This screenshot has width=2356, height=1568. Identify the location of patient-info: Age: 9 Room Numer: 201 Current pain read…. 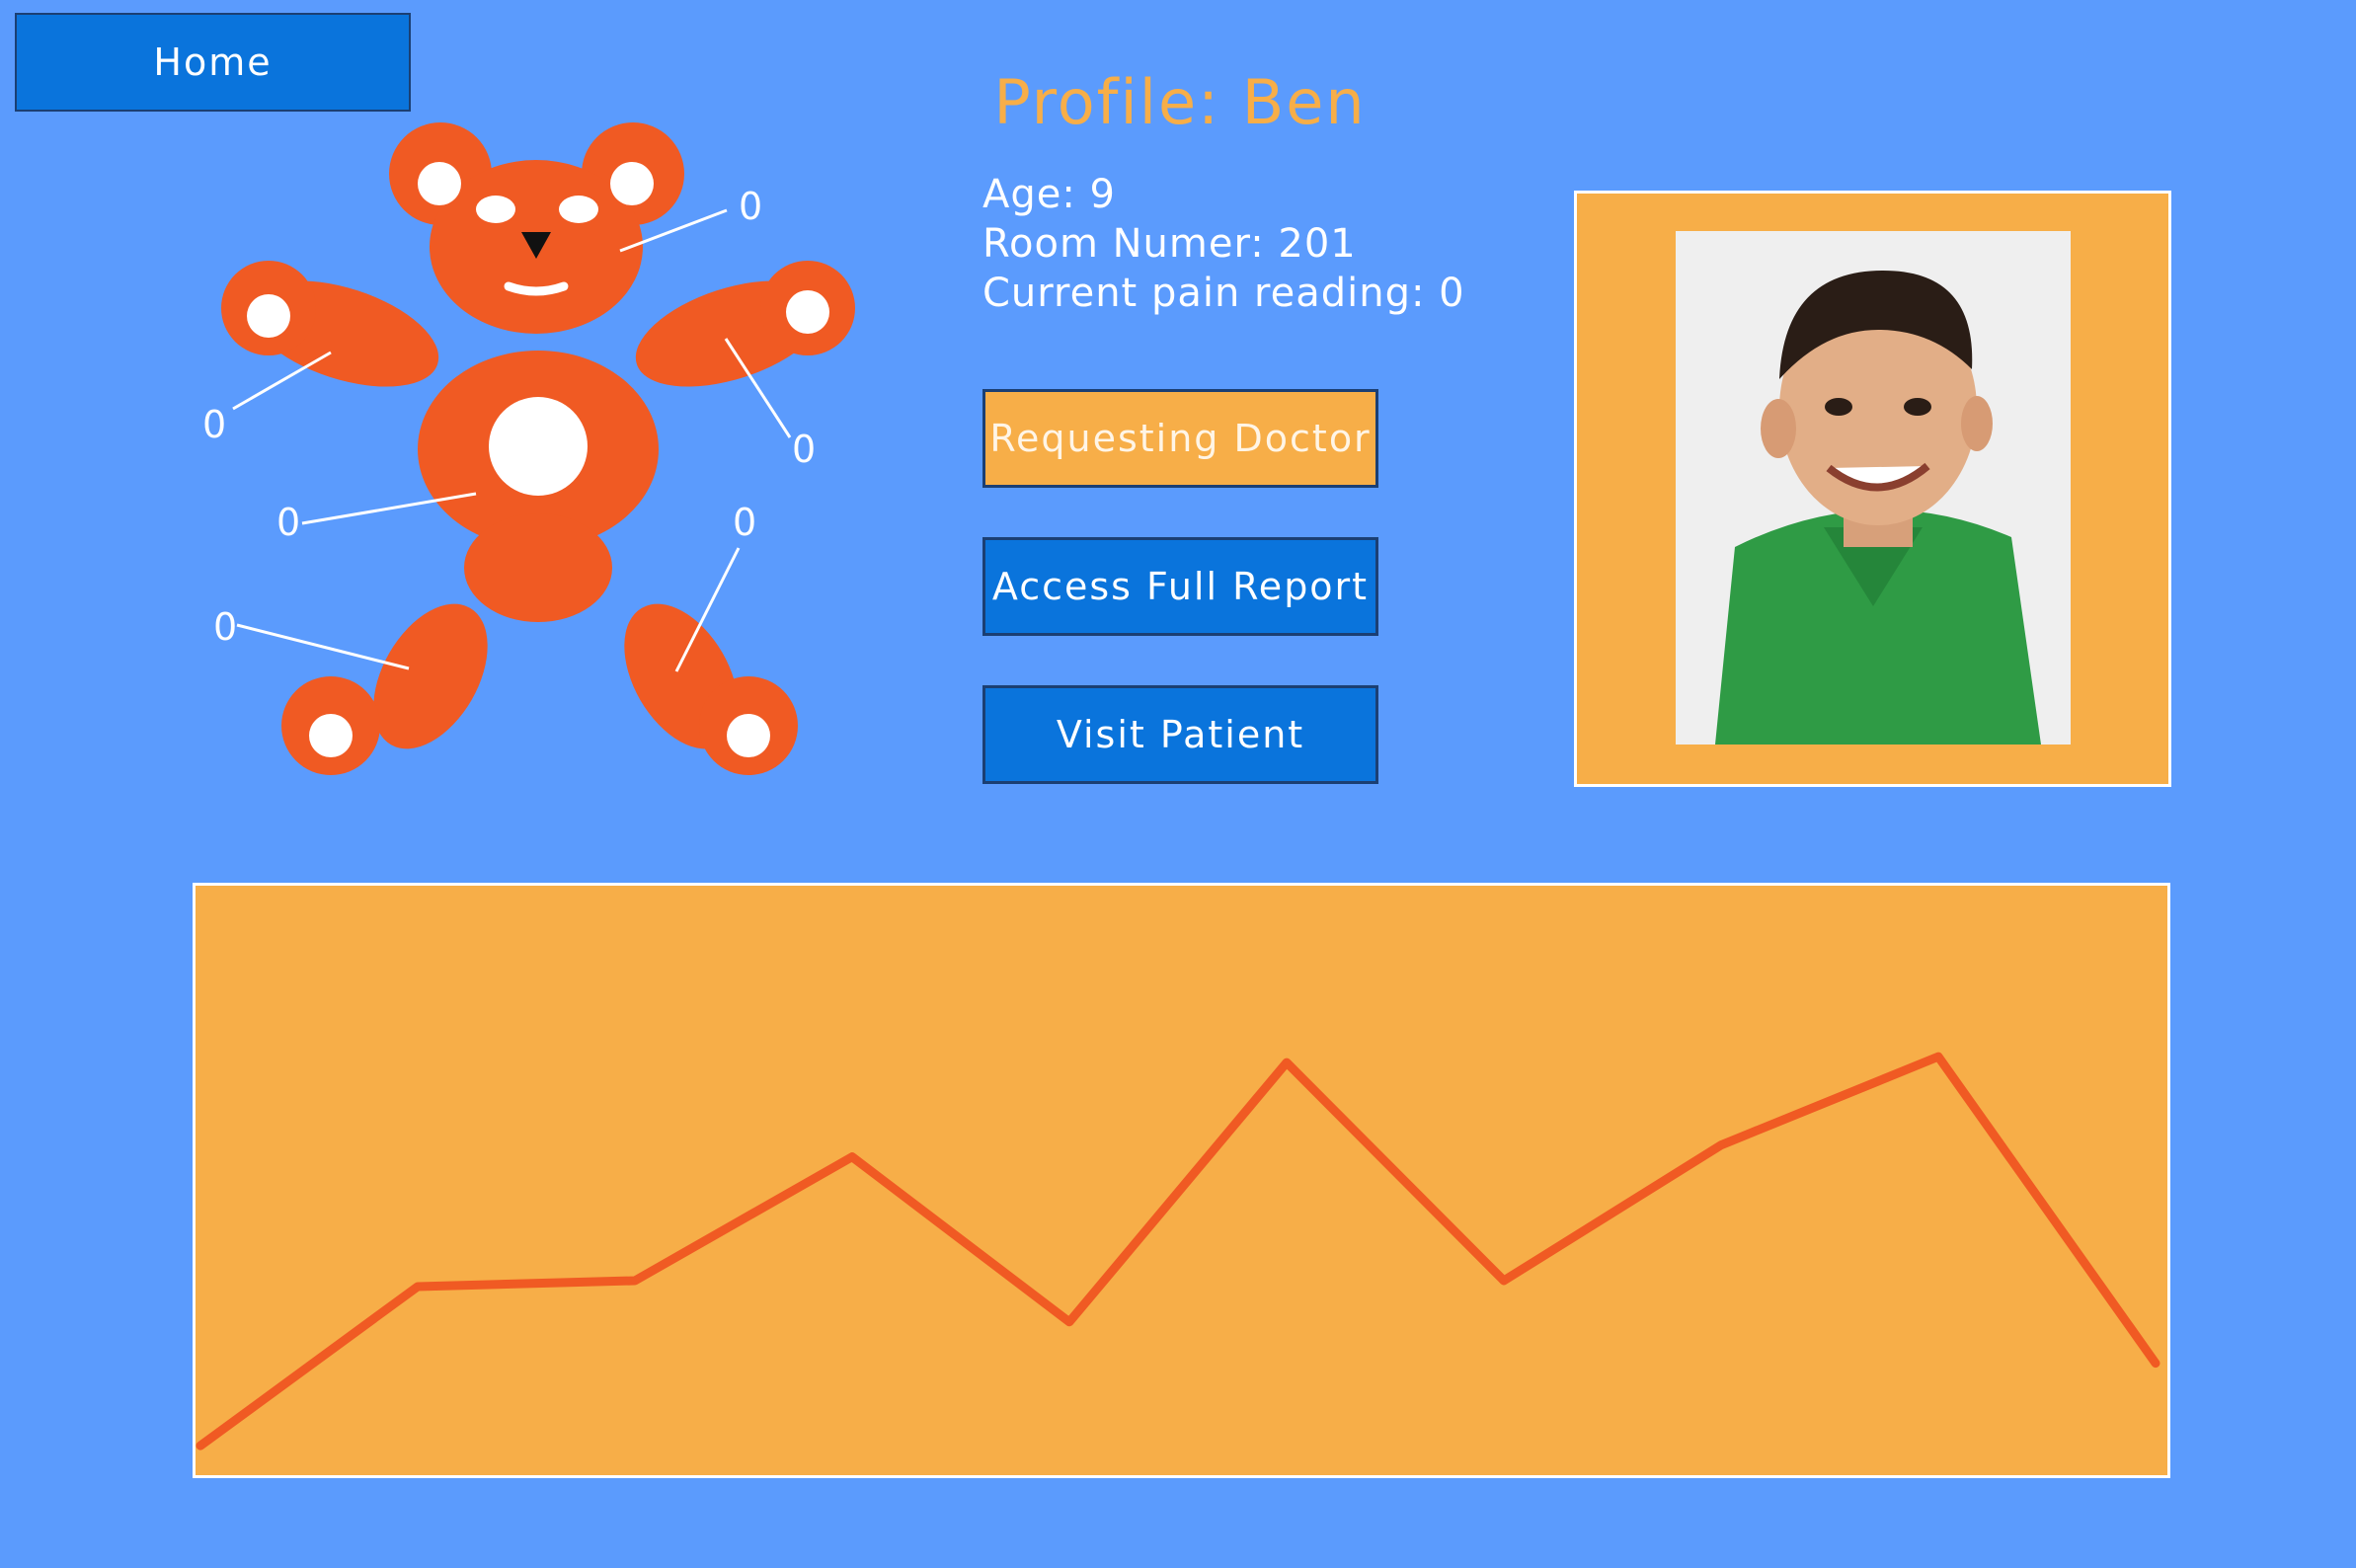
(1223, 244).